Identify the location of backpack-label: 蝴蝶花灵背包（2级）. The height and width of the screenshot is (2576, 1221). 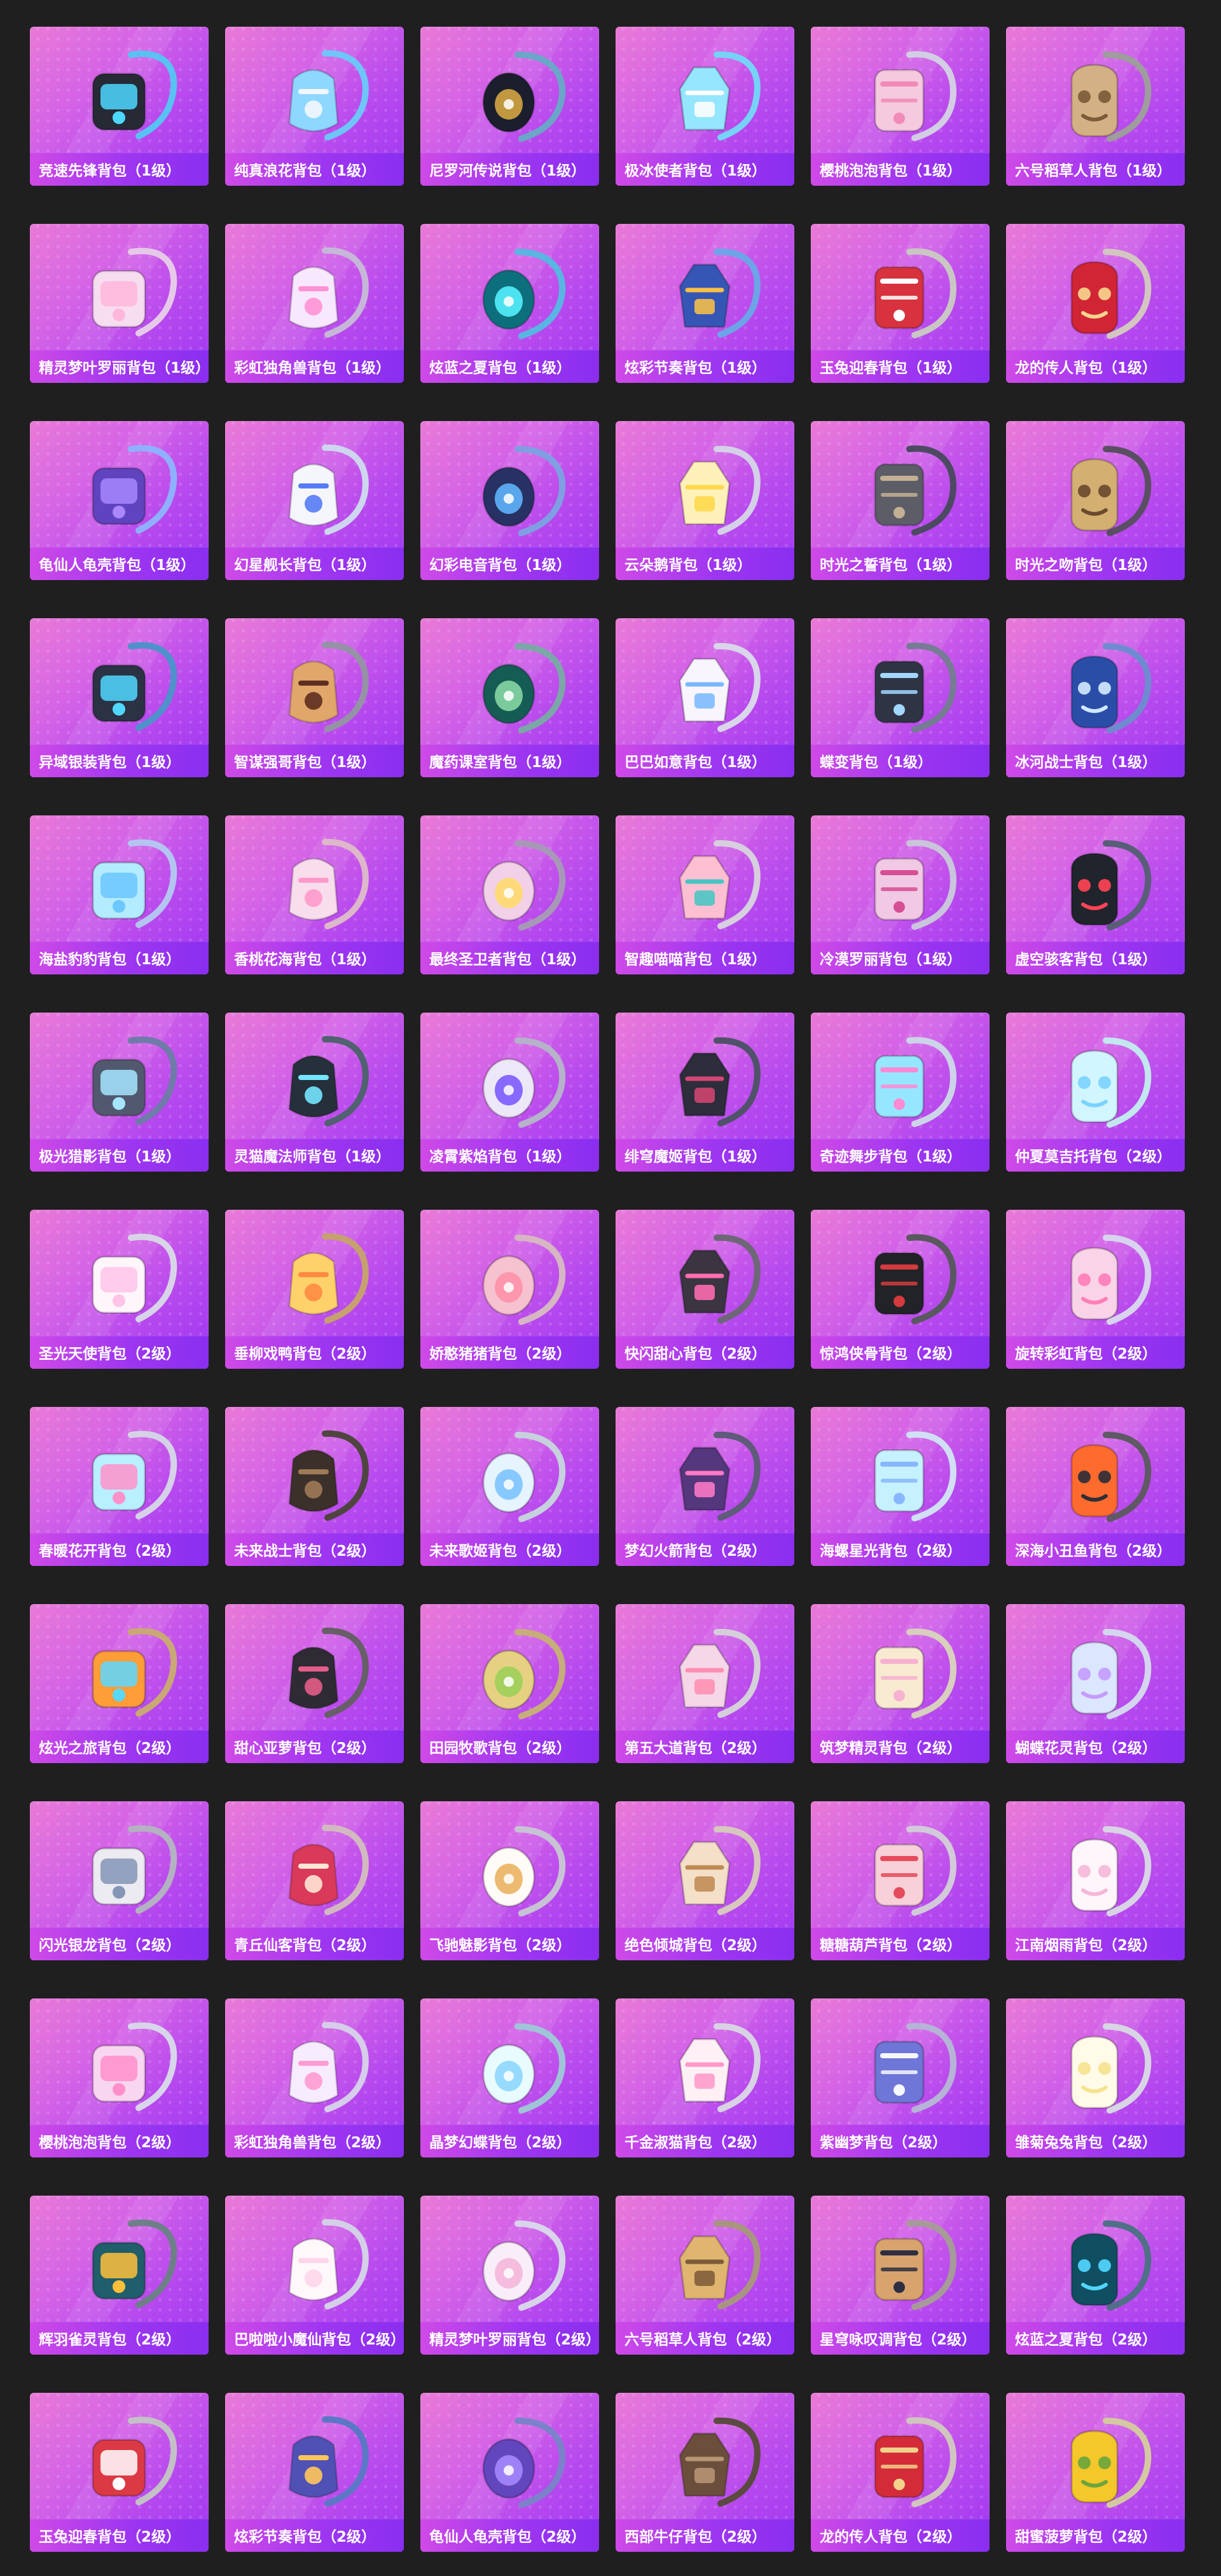
(1095, 1746).